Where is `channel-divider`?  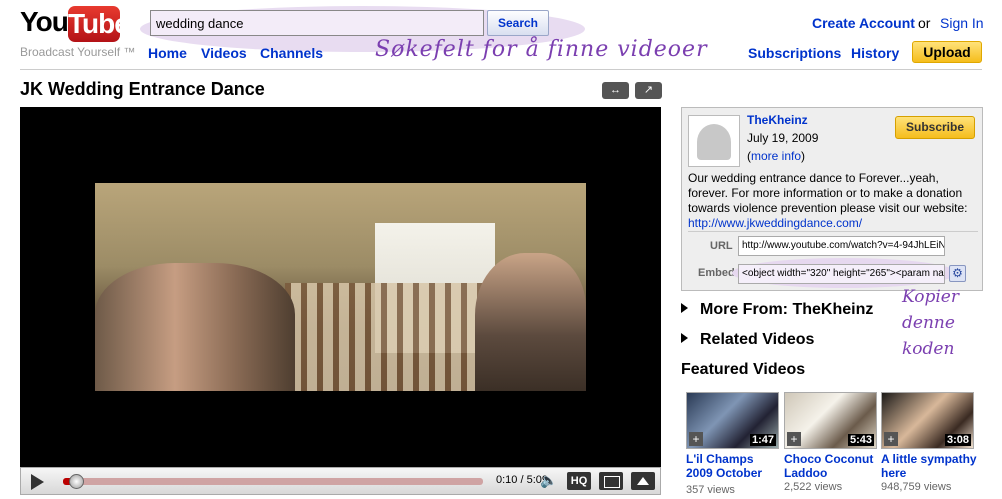
channel-divider is located at coordinates (833, 231).